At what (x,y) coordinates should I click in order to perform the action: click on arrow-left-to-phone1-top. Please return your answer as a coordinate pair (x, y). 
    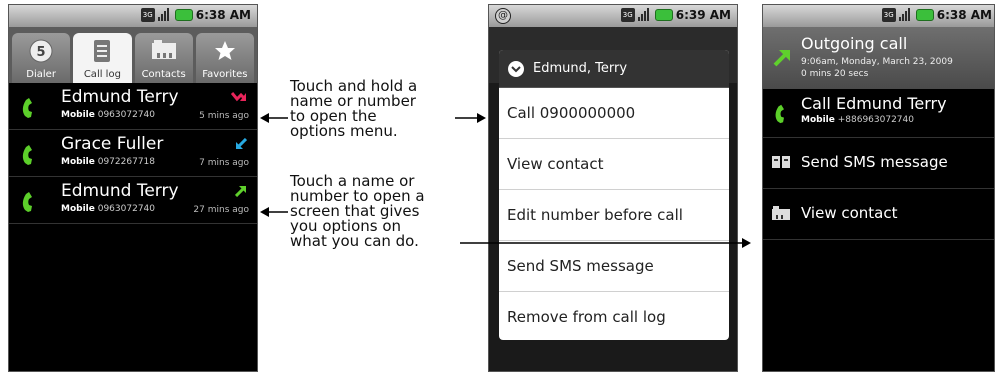
    Looking at the image, I should click on (274, 118).